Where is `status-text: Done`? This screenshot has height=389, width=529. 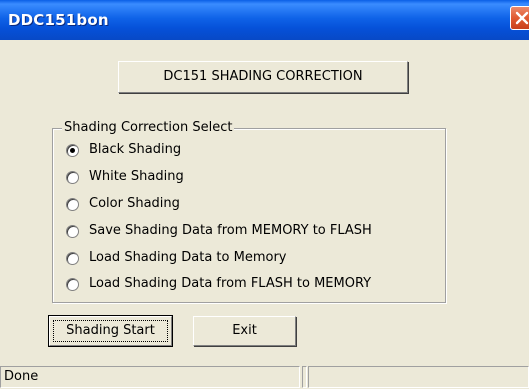 status-text: Done is located at coordinates (21, 376).